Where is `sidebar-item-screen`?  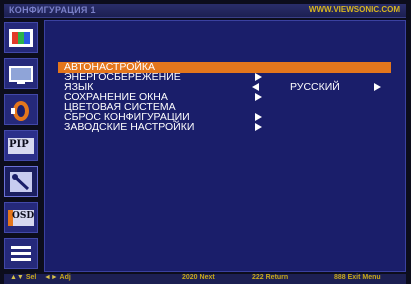 sidebar-item-screen is located at coordinates (21, 73).